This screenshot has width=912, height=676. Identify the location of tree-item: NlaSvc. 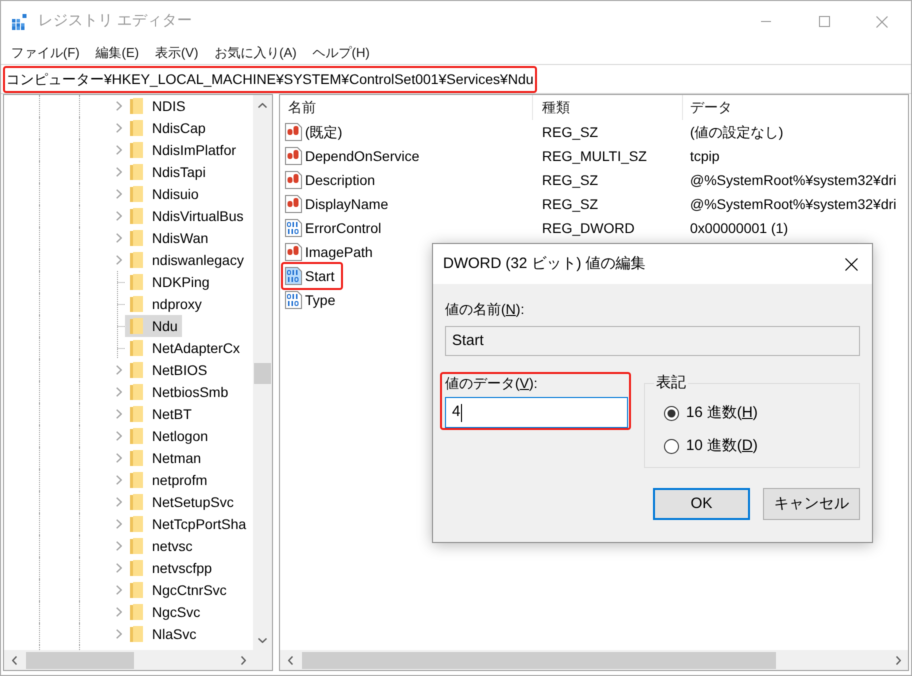
(162, 634).